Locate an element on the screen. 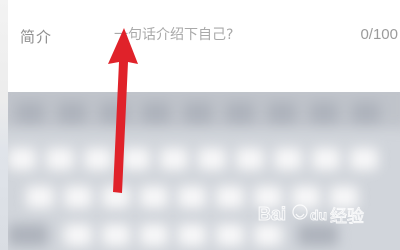 This screenshot has width=400, height=250. baidu-jingyan-watermark: Bai du 经验 is located at coordinates (311, 216).